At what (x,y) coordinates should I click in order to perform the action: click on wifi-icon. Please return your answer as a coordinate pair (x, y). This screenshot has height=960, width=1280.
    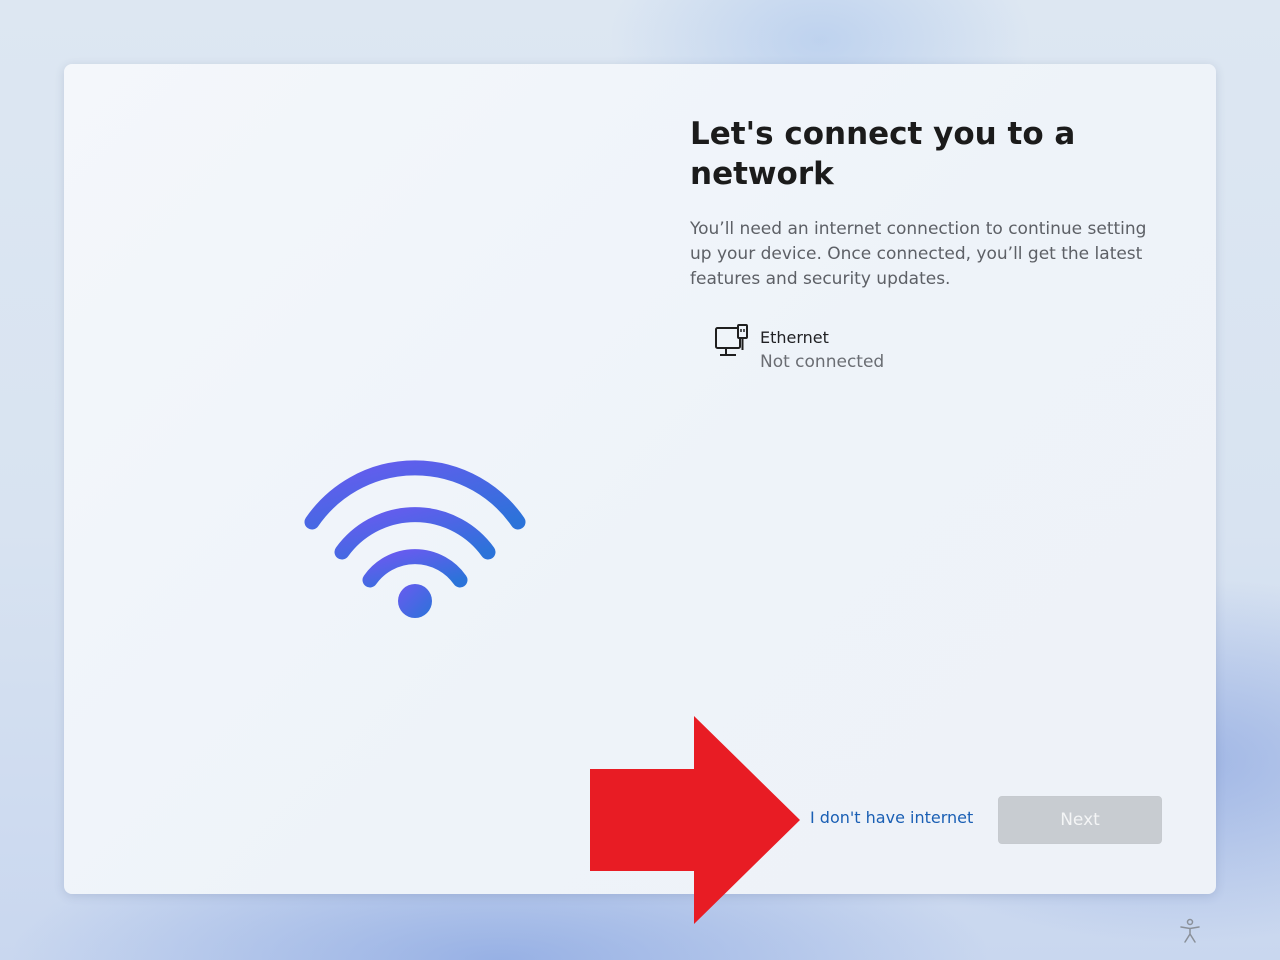
    Looking at the image, I should click on (415, 539).